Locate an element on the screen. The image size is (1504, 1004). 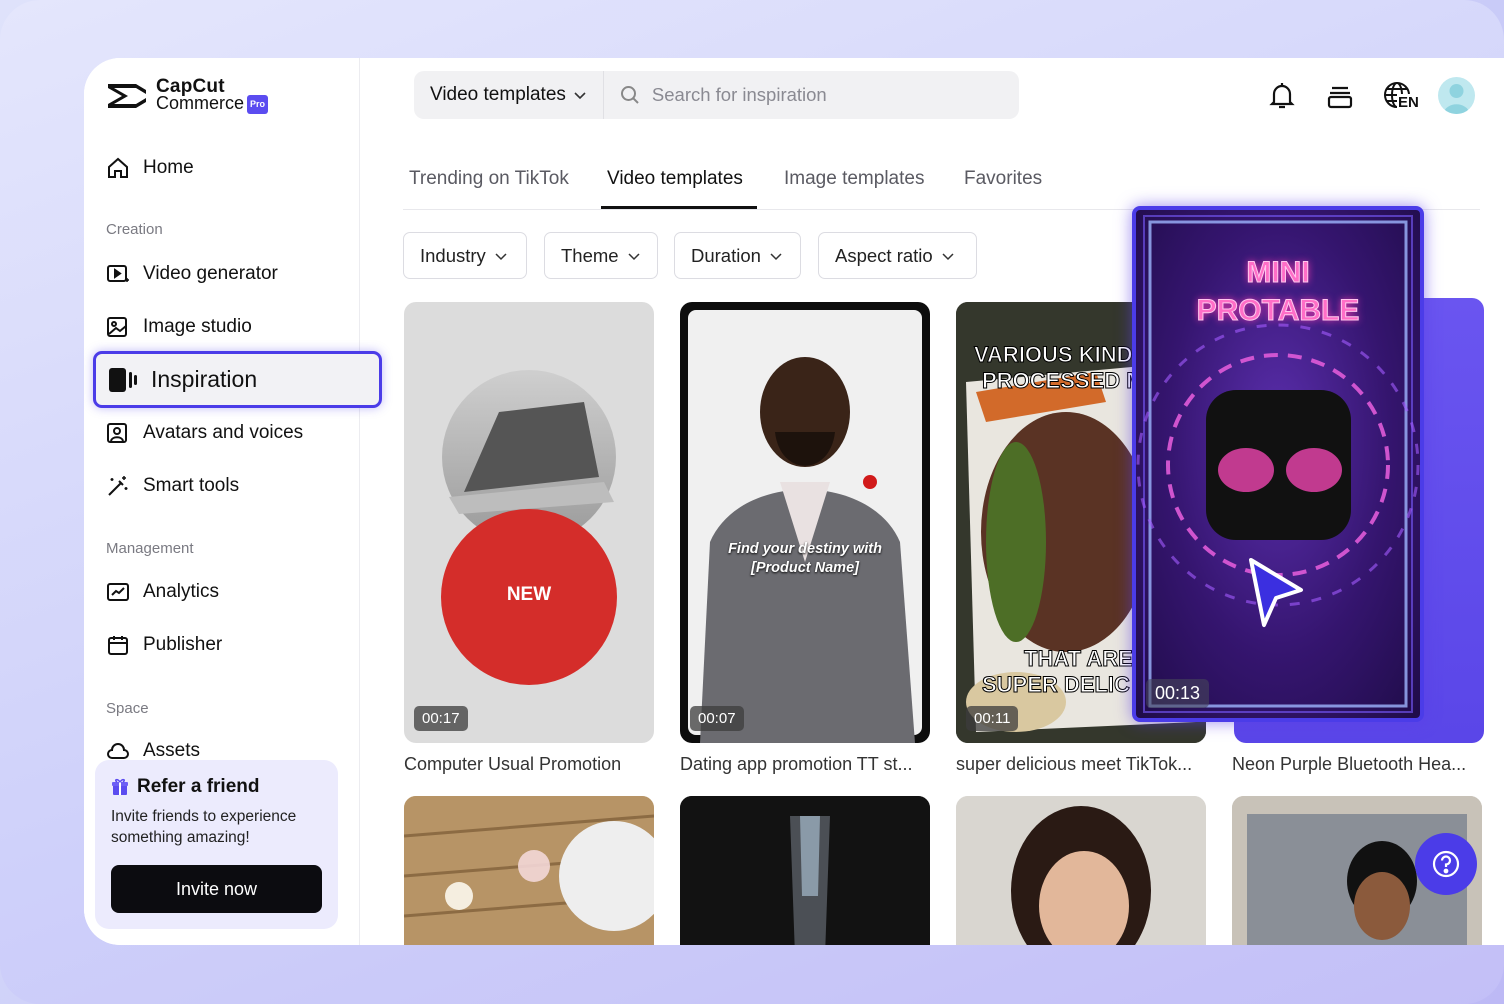
layers-icon is located at coordinates (1340, 96).